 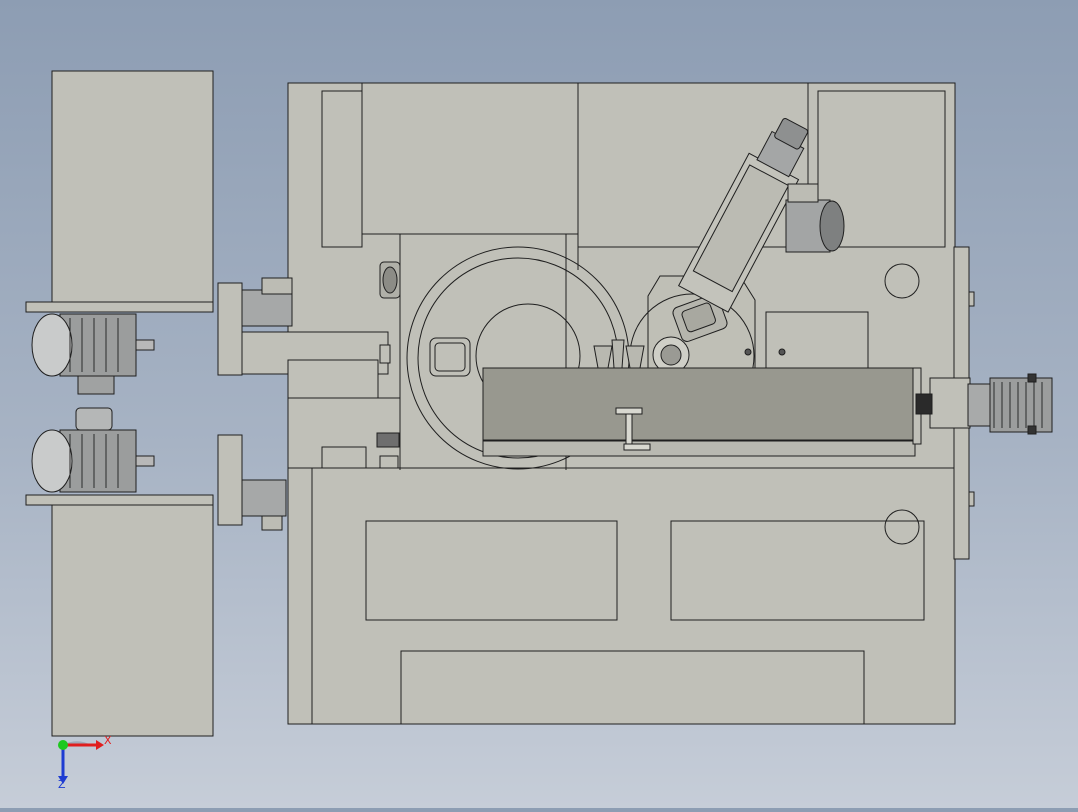 I want to click on coordinate-triad: X Z, so click(x=85, y=762).